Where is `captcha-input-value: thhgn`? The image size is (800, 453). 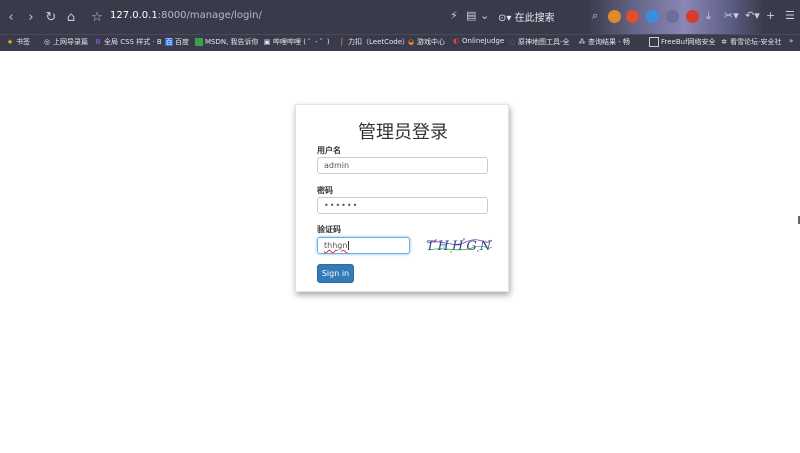
captcha-input-value: thhgn is located at coordinates (336, 245).